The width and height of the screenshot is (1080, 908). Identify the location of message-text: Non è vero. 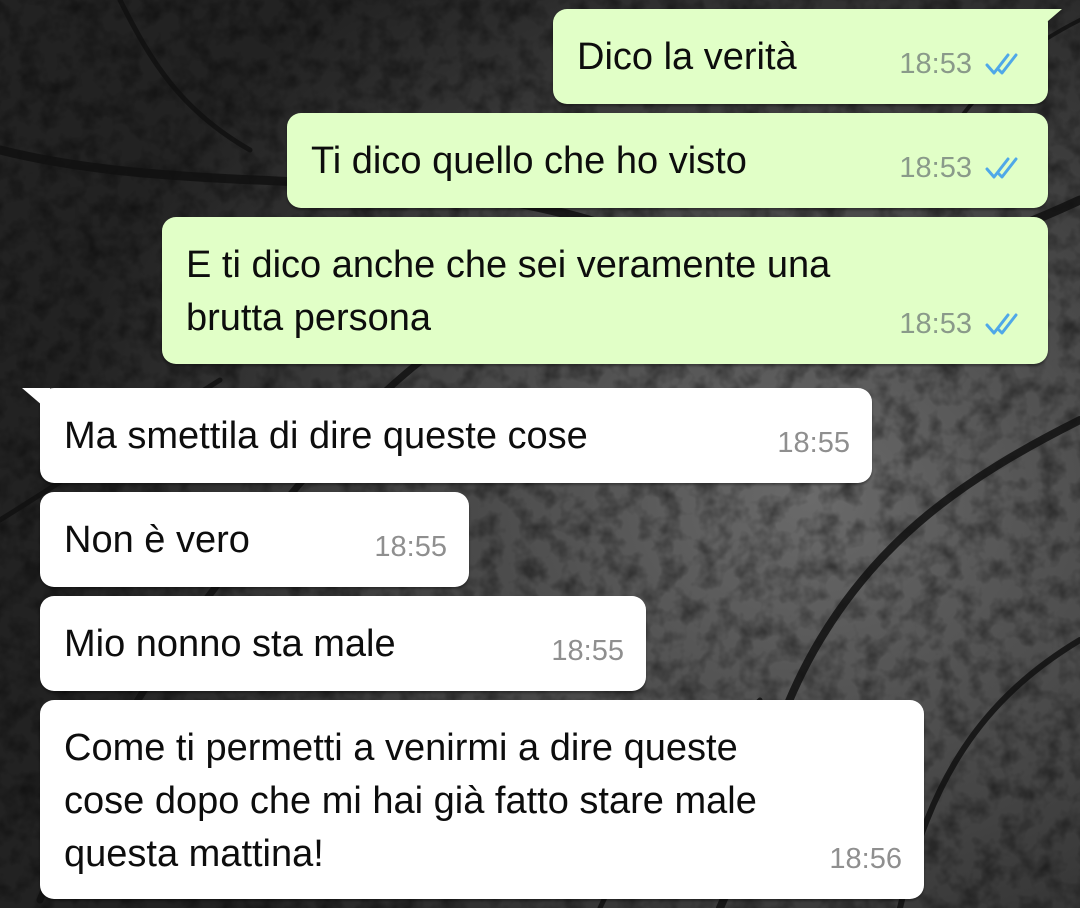
(157, 540).